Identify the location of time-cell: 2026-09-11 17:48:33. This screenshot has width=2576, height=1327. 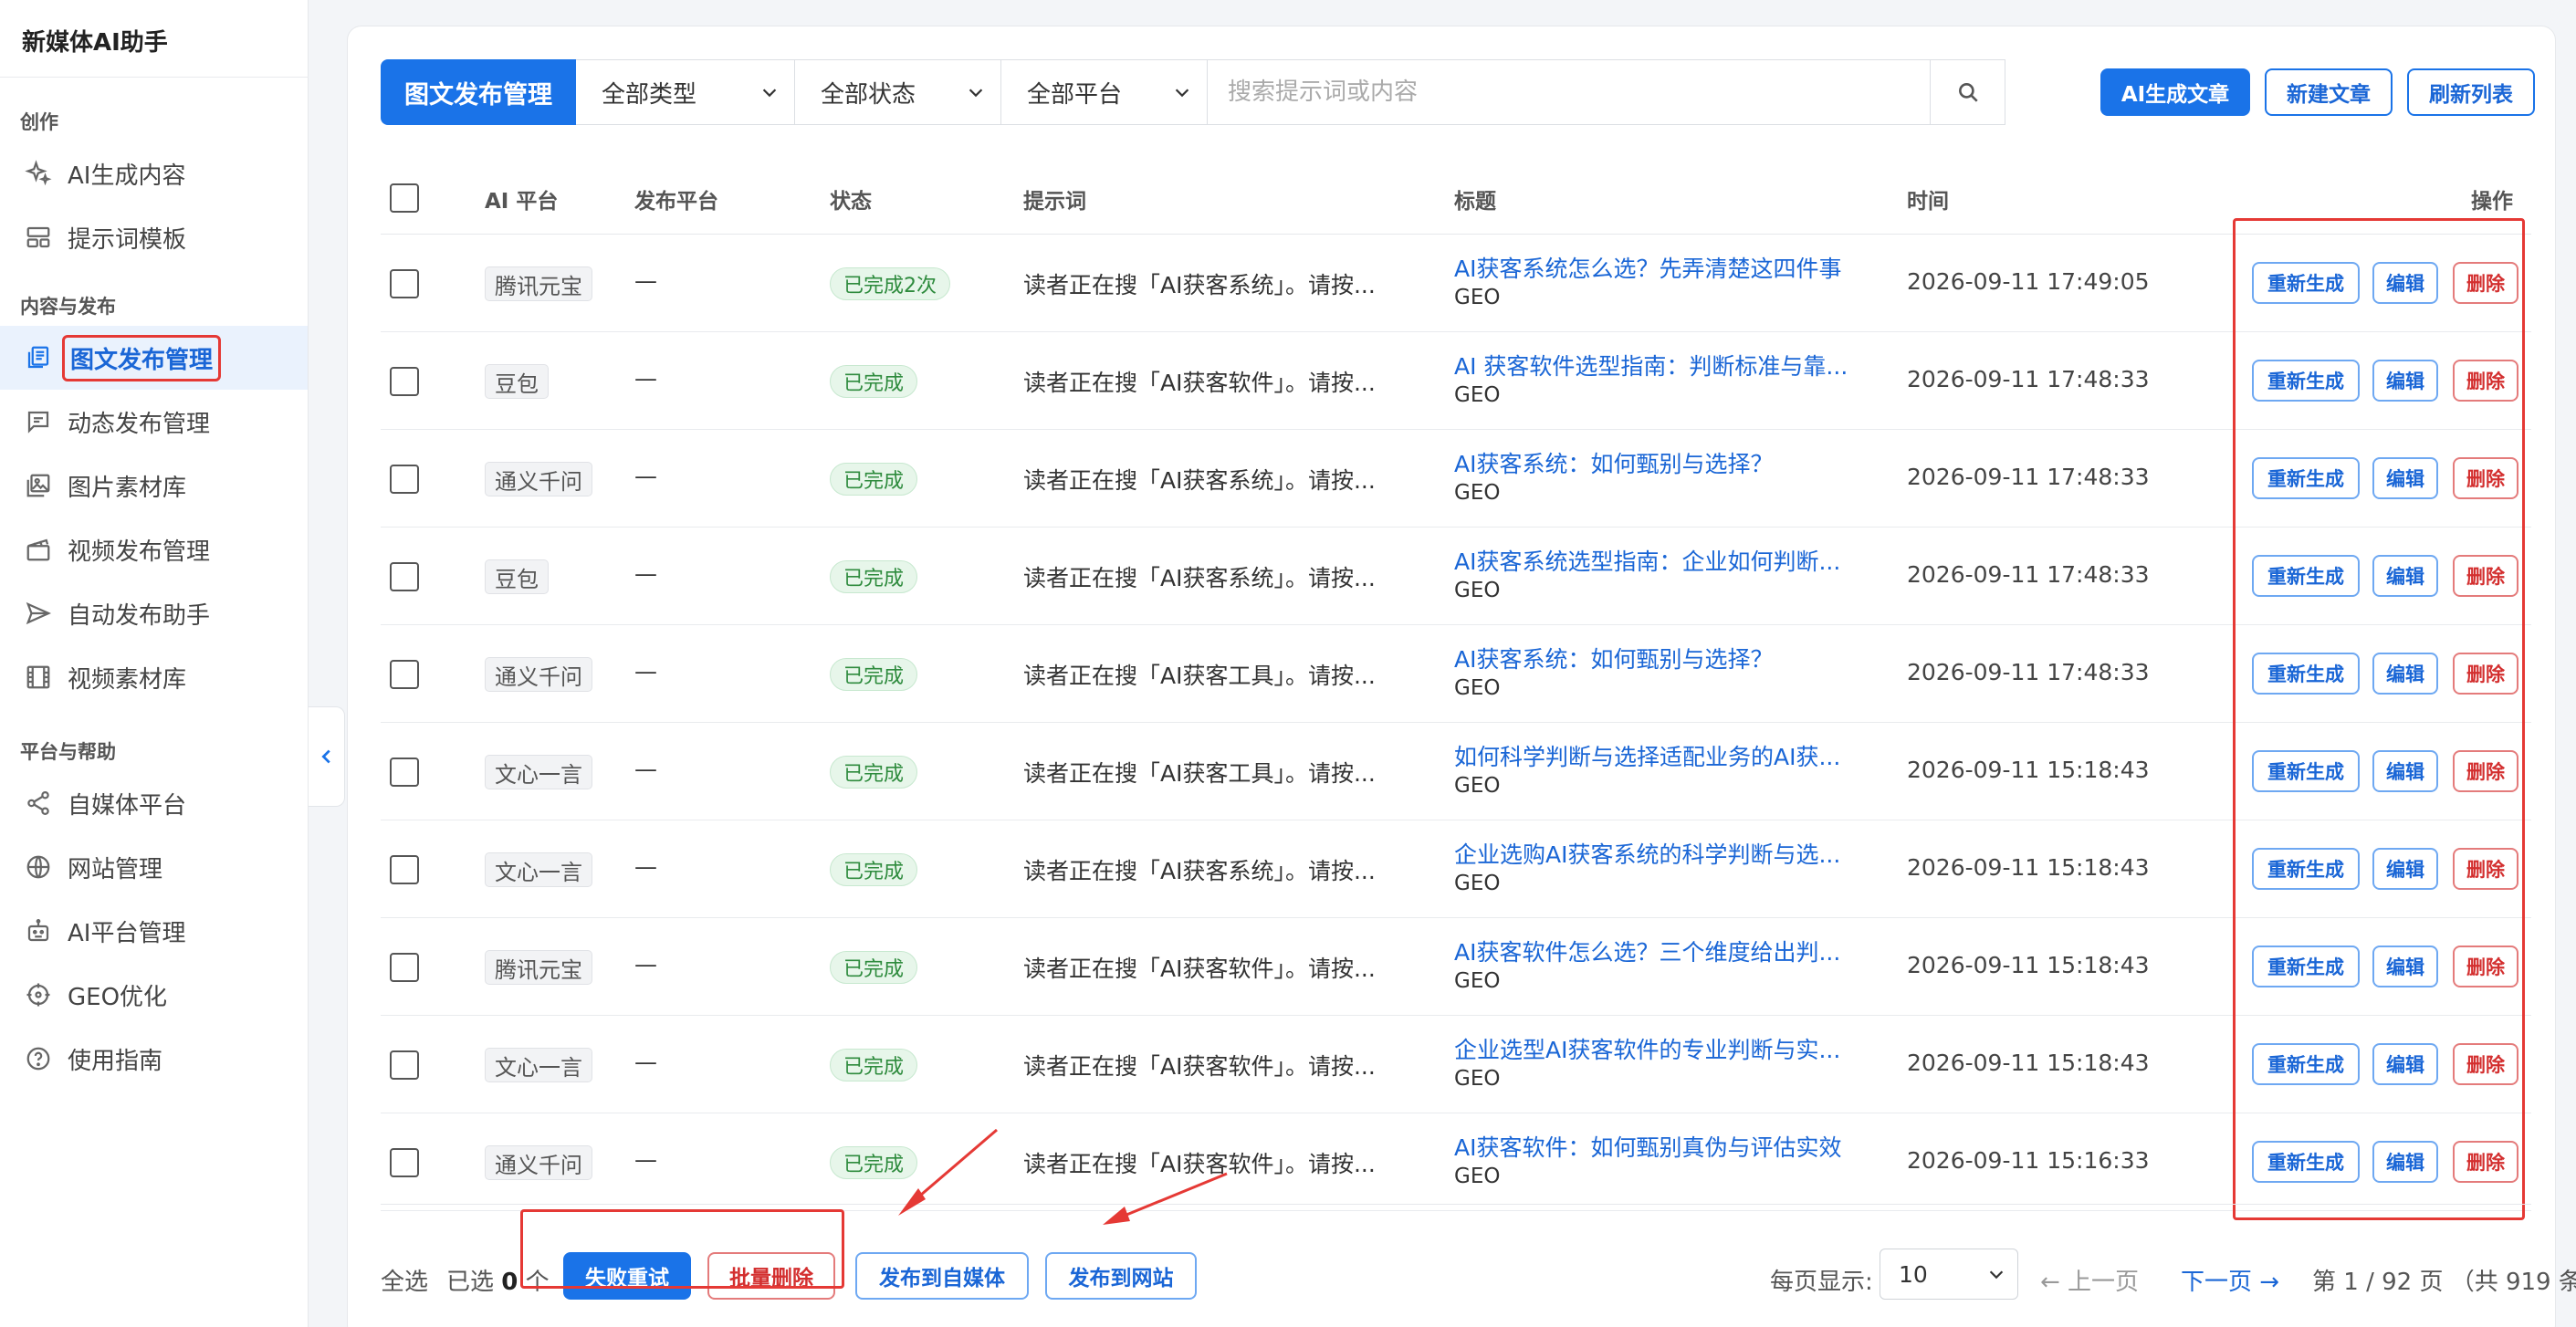
(2028, 672).